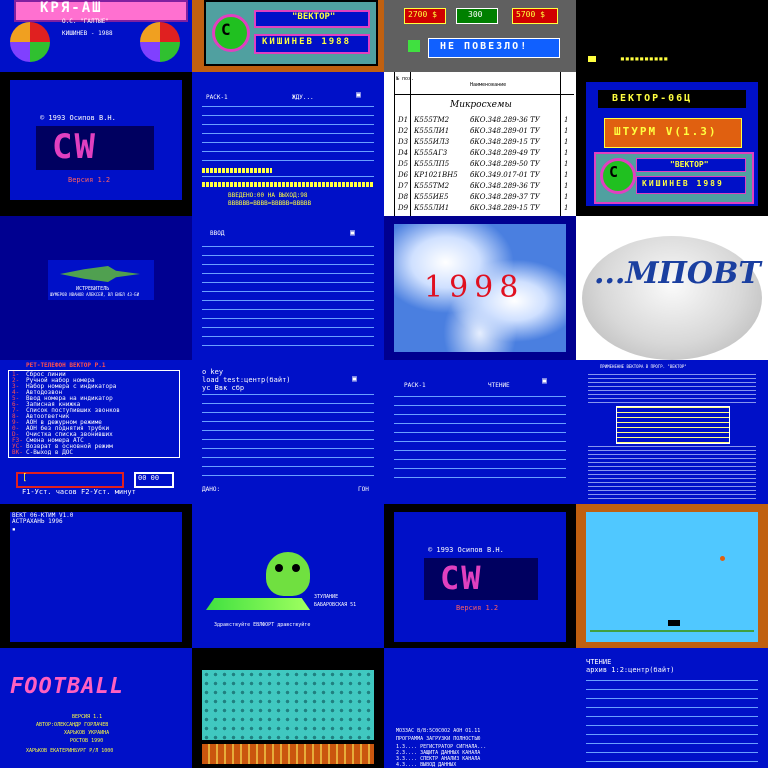 The width and height of the screenshot is (768, 768). Describe the element at coordinates (403, 164) in the screenshot. I see `spec-row-number: D5` at that location.